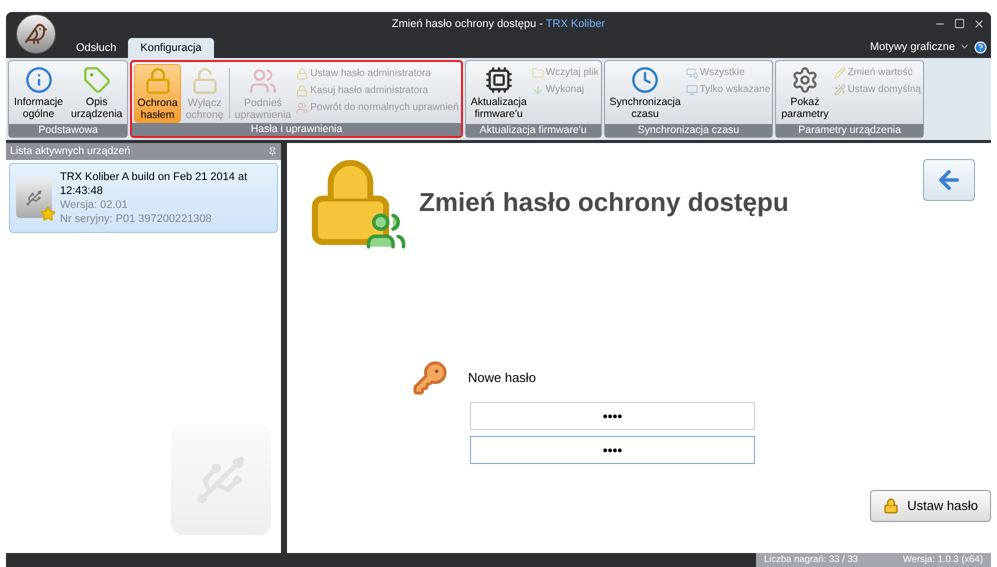 Image resolution: width=997 pixels, height=567 pixels. I want to click on ribbon-group-title: Podstawowa, so click(68, 130).